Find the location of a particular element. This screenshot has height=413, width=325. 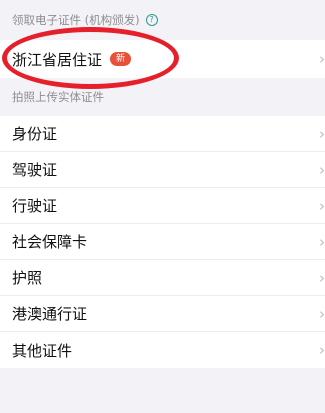

list-item-other-documents: 其他证件 › is located at coordinates (162, 350).